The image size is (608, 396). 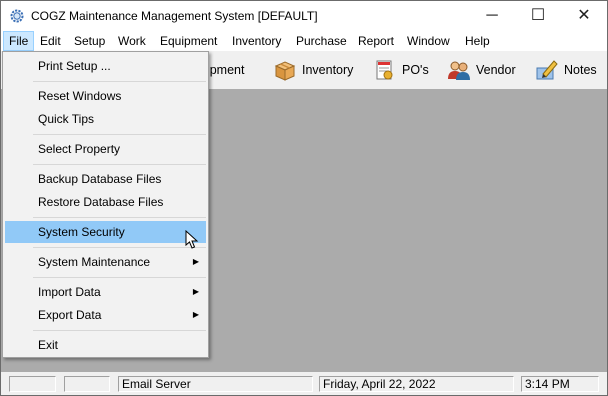 What do you see at coordinates (192, 239) in the screenshot?
I see `mouse-pointer-icon` at bounding box center [192, 239].